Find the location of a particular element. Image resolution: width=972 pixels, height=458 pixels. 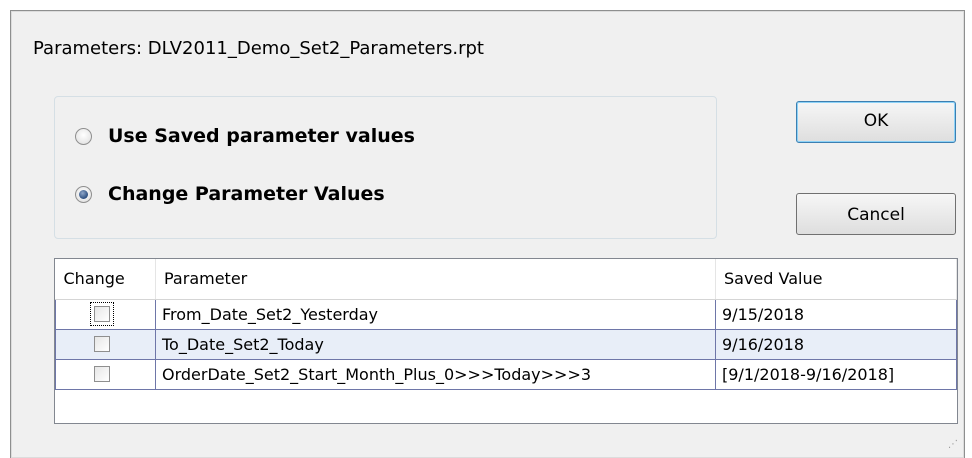

table-row: To_Date_Set2_Today 9/16/2018 is located at coordinates (506, 344).